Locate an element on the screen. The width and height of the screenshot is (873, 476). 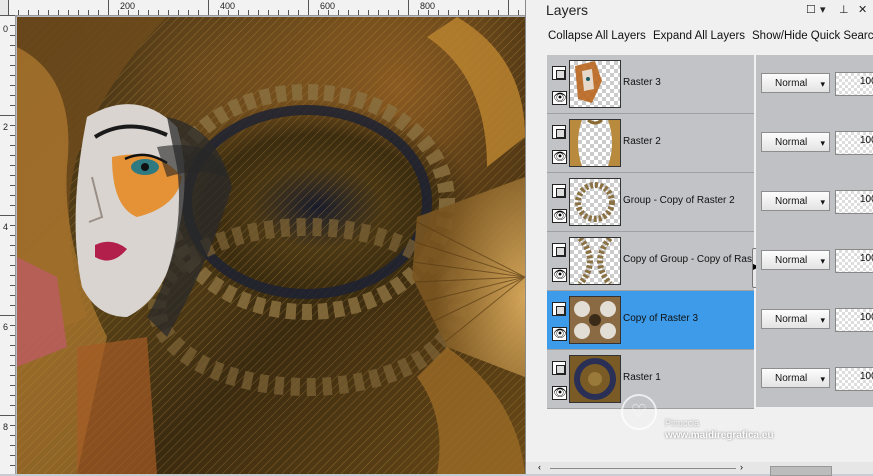
layer-name: Copy of Raster 3 is located at coordinates (661, 318).